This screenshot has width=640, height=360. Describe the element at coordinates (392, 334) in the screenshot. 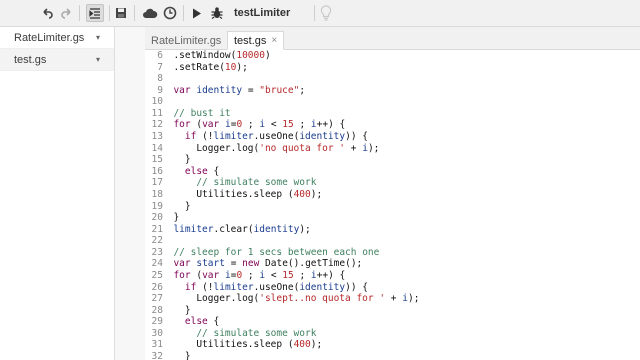

I see `code-line: 30 // simulate some work` at that location.